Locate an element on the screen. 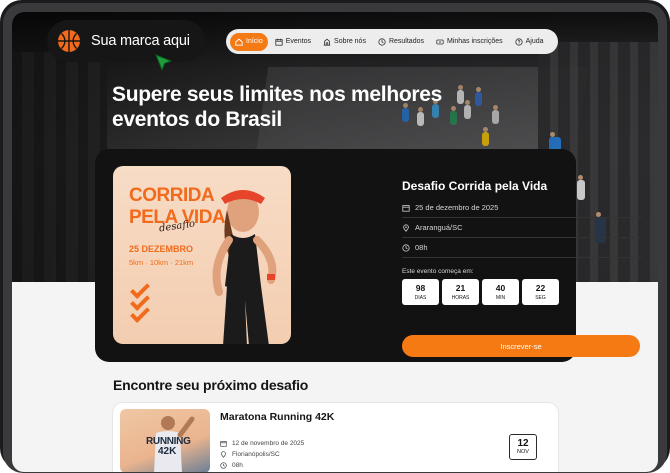 This screenshot has height=473, width=670. section-title: Encontre seu próximo desafio is located at coordinates (211, 385).